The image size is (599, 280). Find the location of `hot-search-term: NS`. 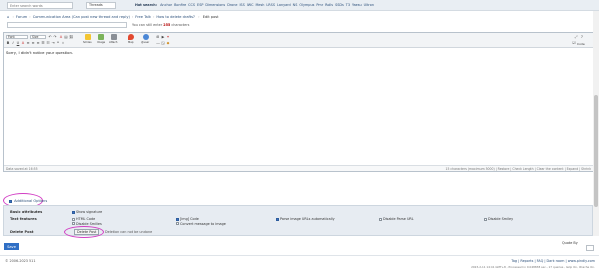

hot-search-term: NS is located at coordinates (295, 5).